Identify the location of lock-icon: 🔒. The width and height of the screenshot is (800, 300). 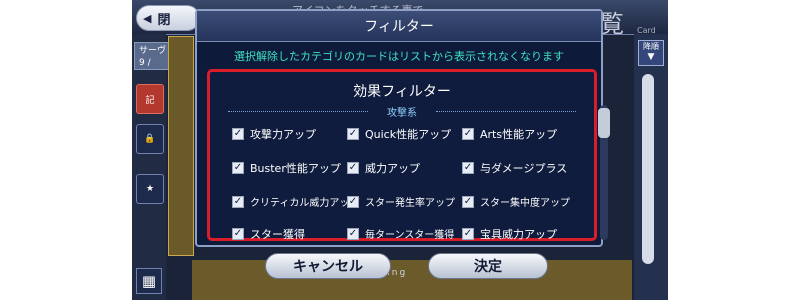
(150, 139).